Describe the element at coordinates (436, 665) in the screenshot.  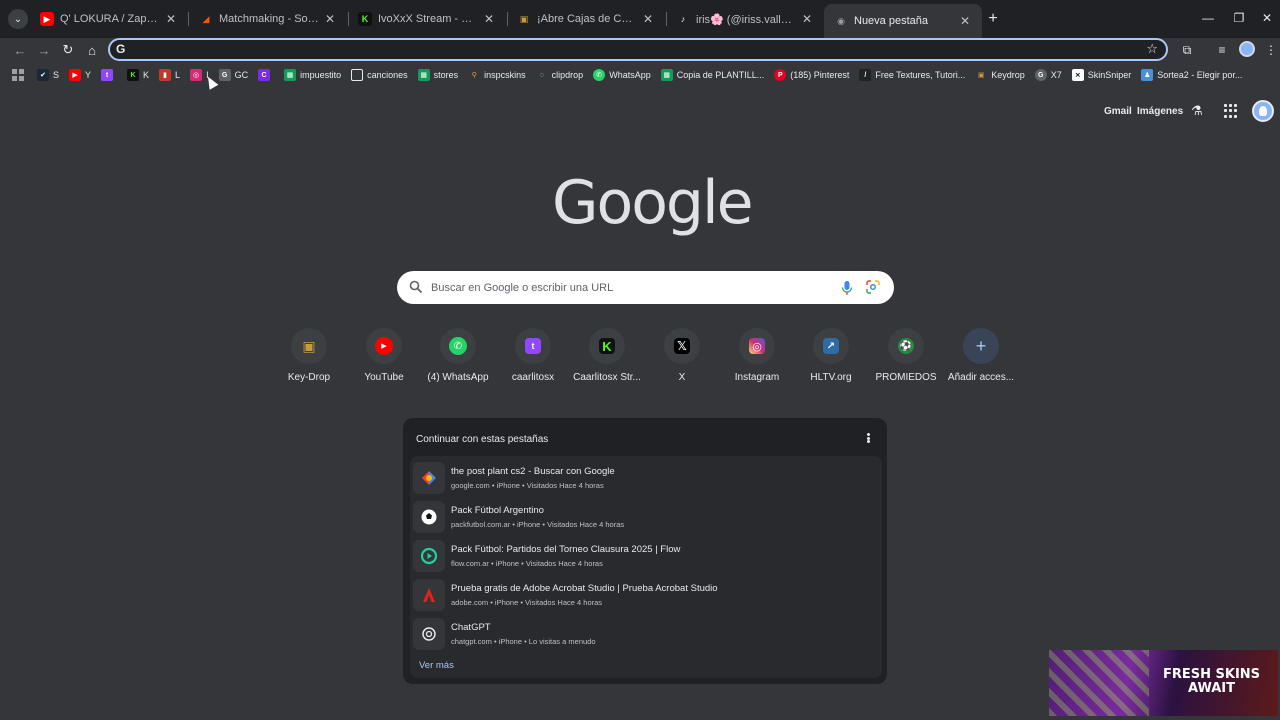
I see `see-more-link: Ver más` at that location.